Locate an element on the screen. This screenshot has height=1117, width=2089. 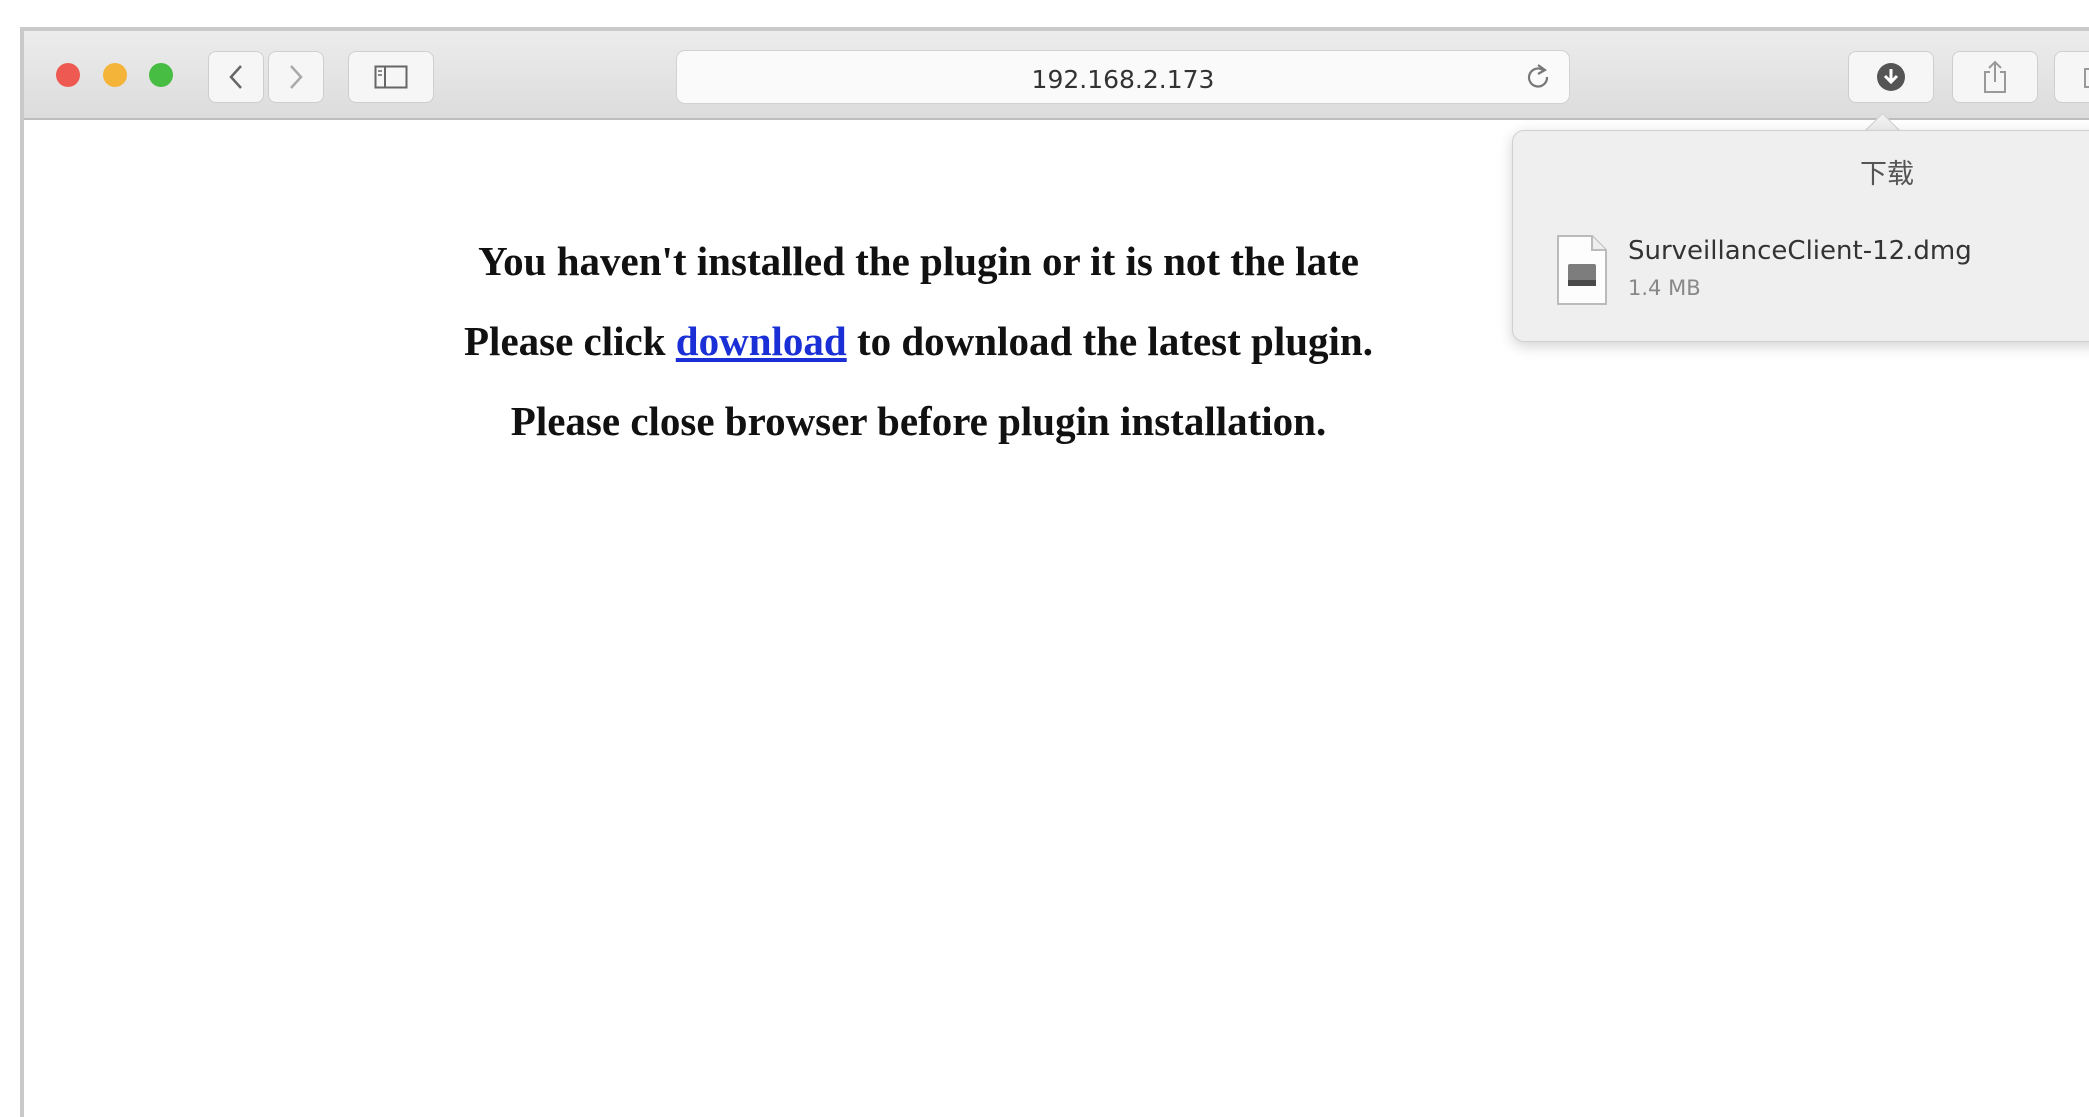
share-icon is located at coordinates (1995, 76).